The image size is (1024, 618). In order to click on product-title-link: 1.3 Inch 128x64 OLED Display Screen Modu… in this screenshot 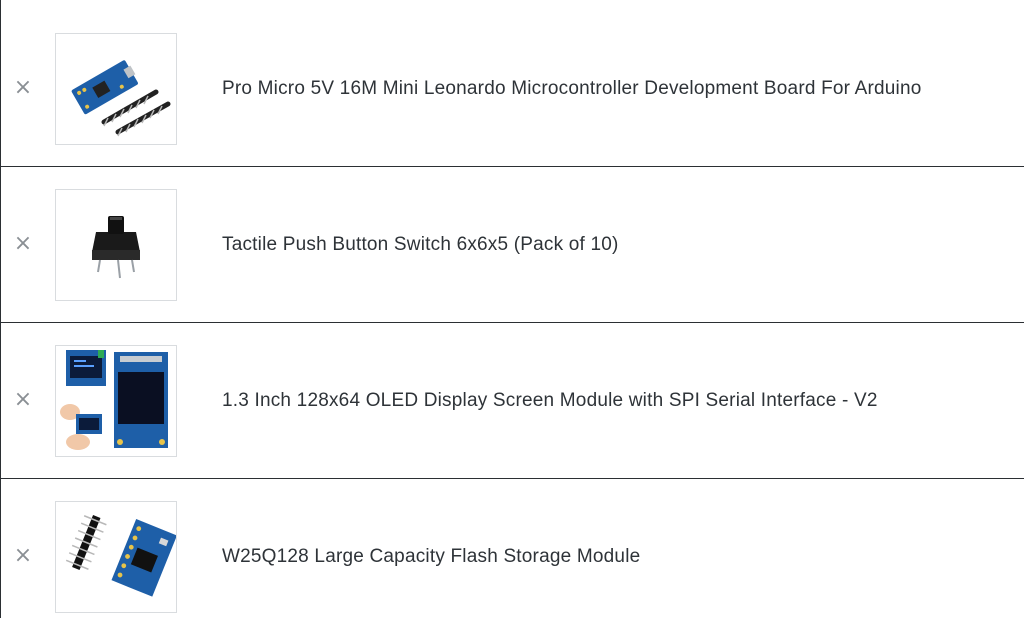, I will do `click(550, 401)`.